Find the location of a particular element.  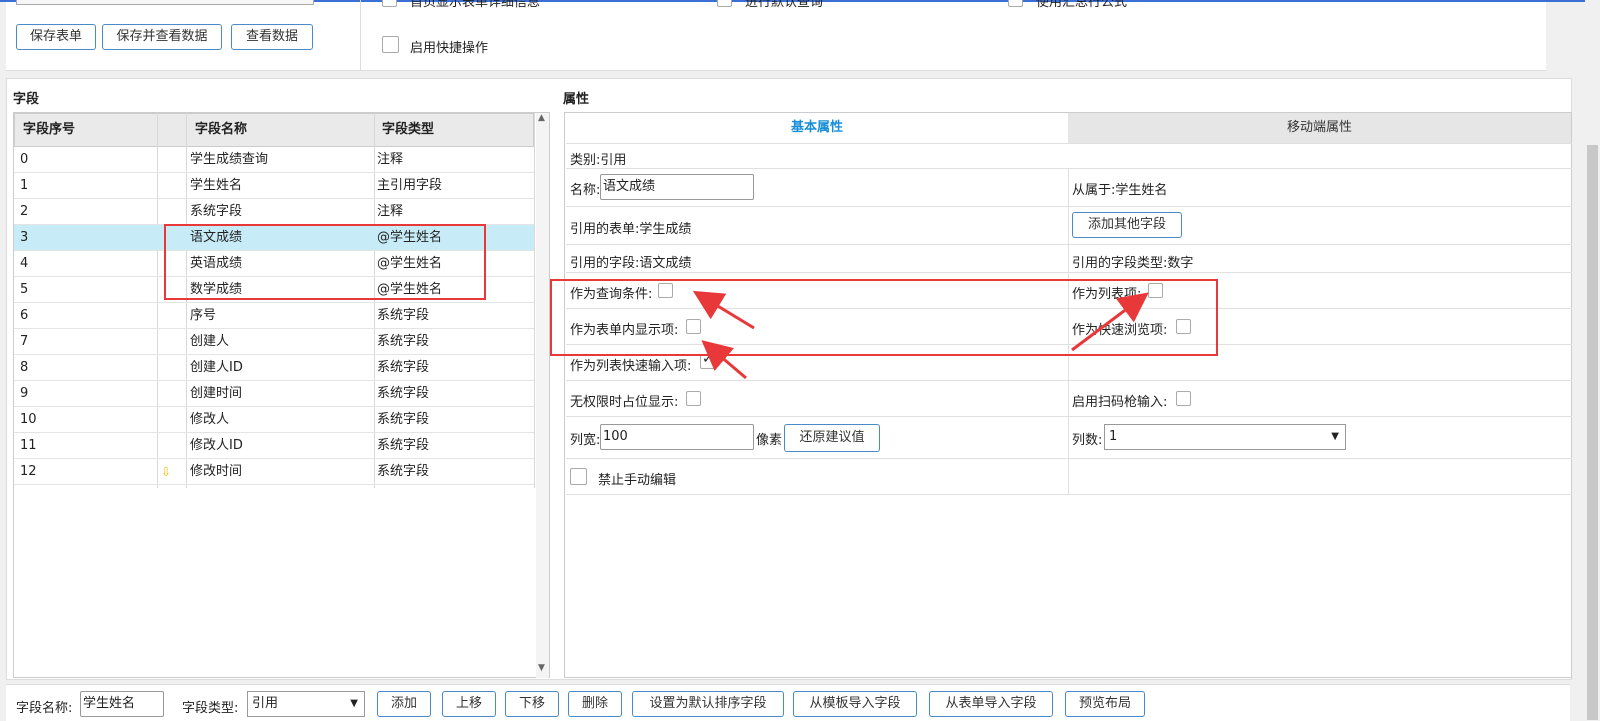

annotation-arrows is located at coordinates (920, 335).